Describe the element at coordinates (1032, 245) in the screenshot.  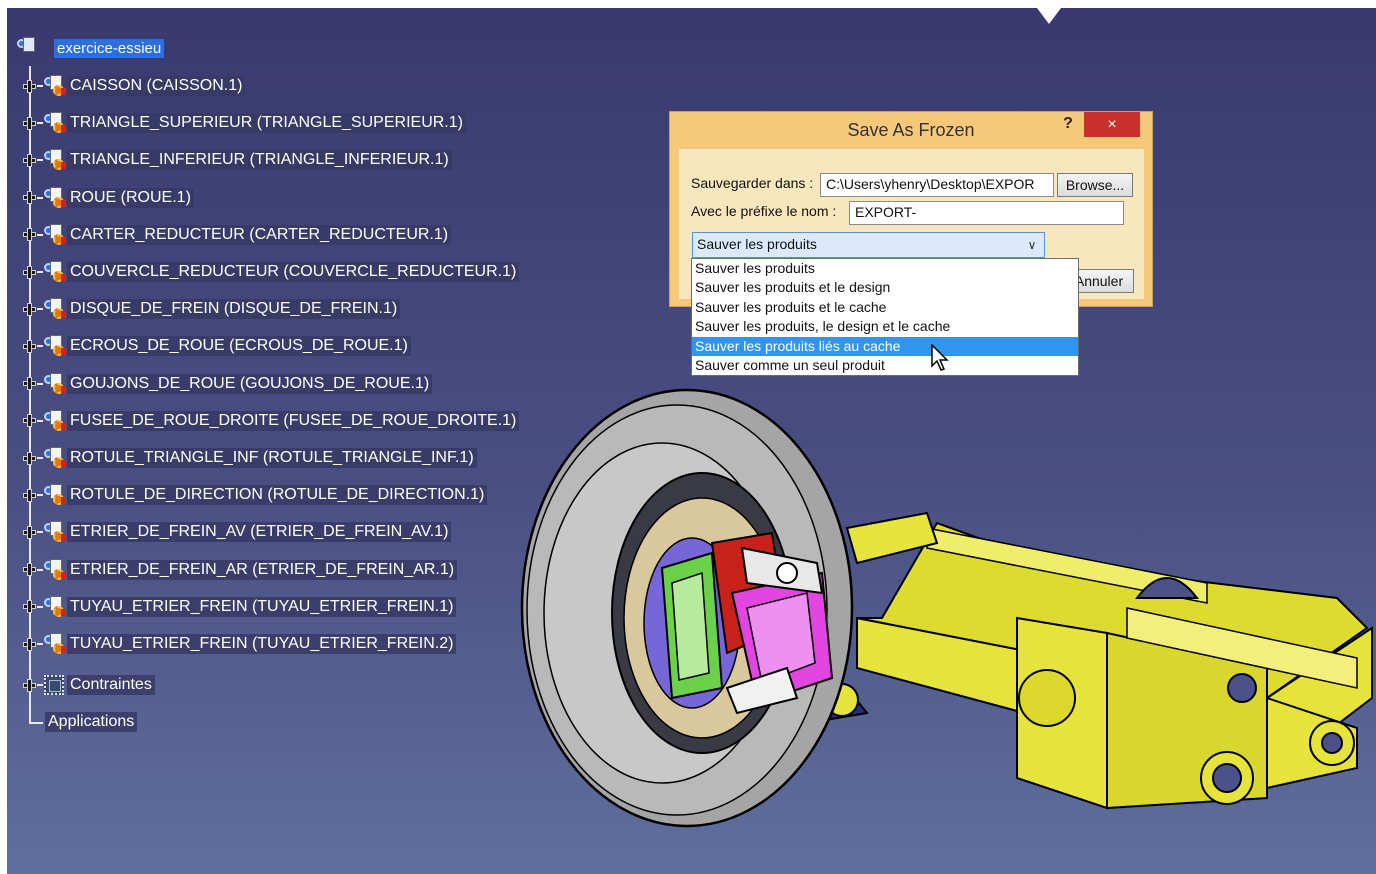
I see `chevron-down-icon: ∨` at that location.